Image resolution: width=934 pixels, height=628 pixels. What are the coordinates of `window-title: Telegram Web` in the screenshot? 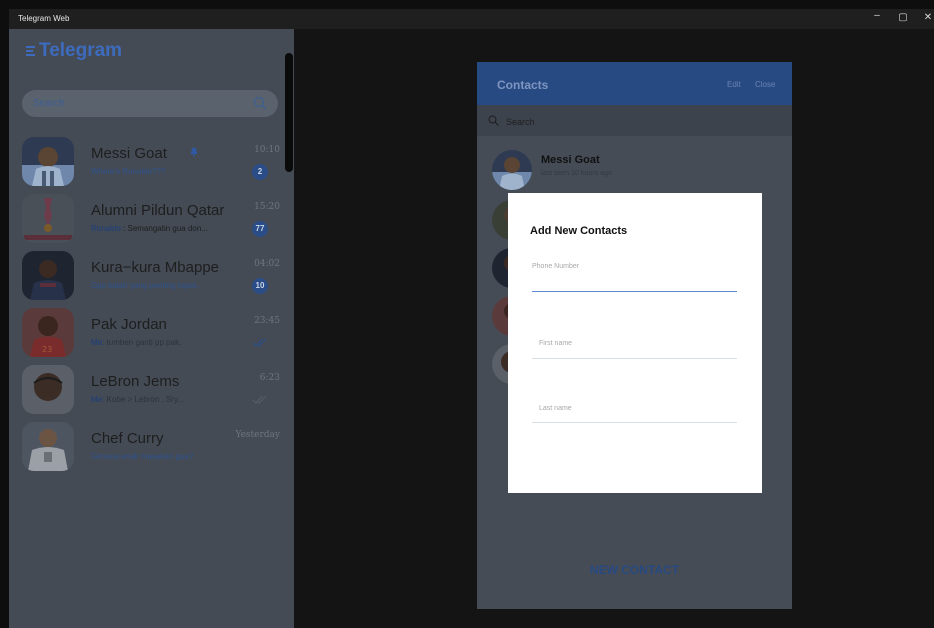 It's located at (44, 18).